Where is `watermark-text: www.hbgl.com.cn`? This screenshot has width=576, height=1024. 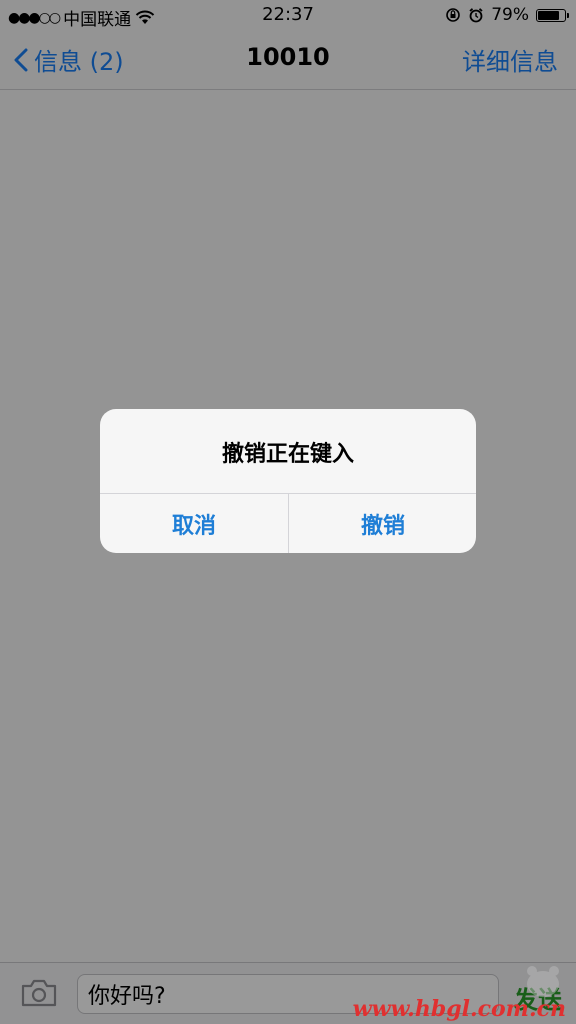
watermark-text: www.hbgl.com.cn is located at coordinates (459, 1009).